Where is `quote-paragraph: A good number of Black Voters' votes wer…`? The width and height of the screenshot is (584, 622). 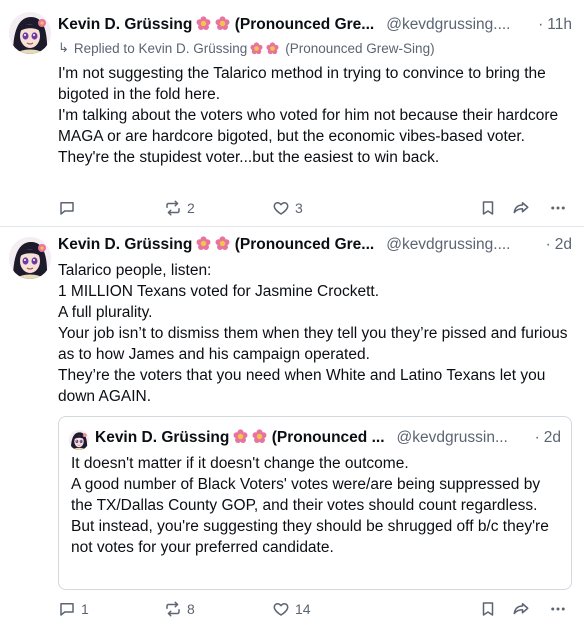 quote-paragraph: A good number of Black Voters' votes wer… is located at coordinates (306, 495).